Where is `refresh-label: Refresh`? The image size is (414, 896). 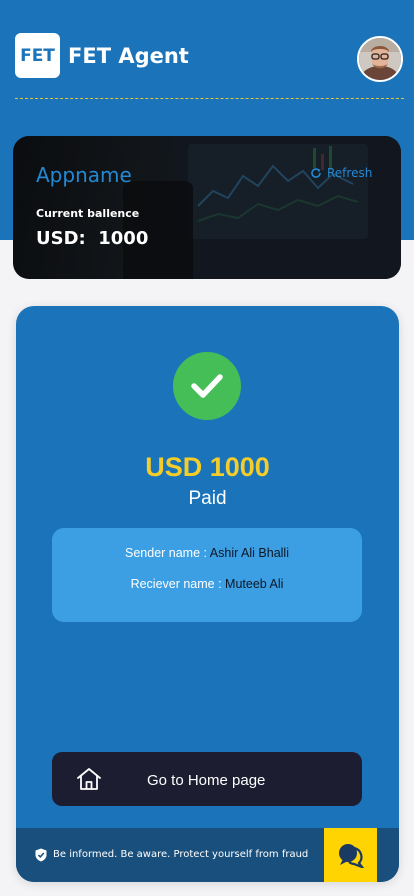 refresh-label: Refresh is located at coordinates (350, 173).